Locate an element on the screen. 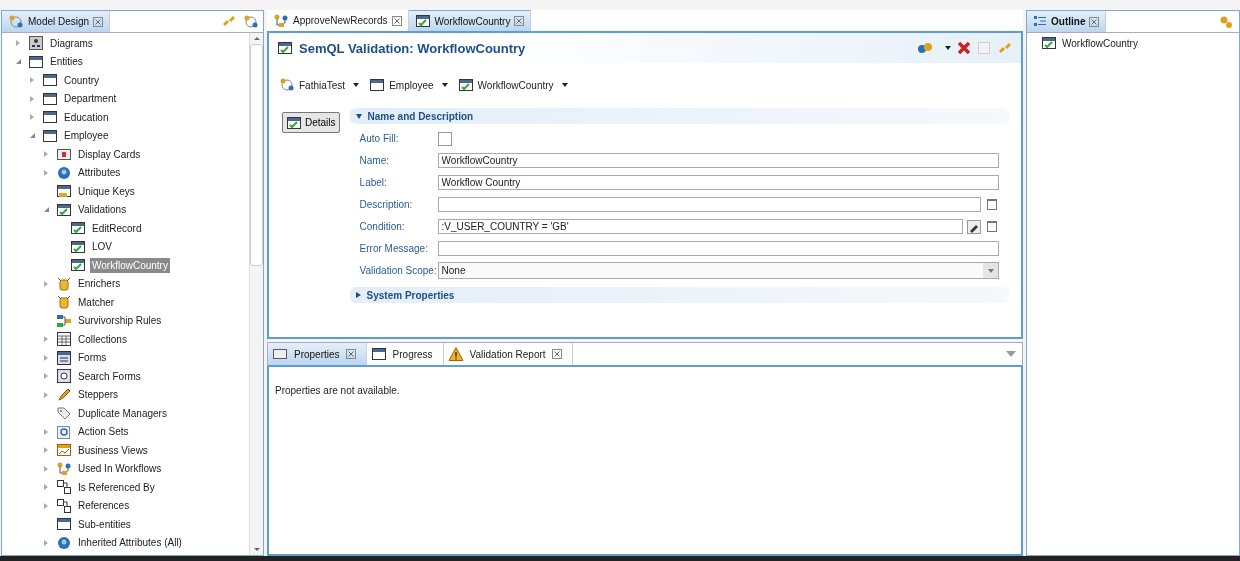 The height and width of the screenshot is (561, 1240). pencil-icon is located at coordinates (64, 394).